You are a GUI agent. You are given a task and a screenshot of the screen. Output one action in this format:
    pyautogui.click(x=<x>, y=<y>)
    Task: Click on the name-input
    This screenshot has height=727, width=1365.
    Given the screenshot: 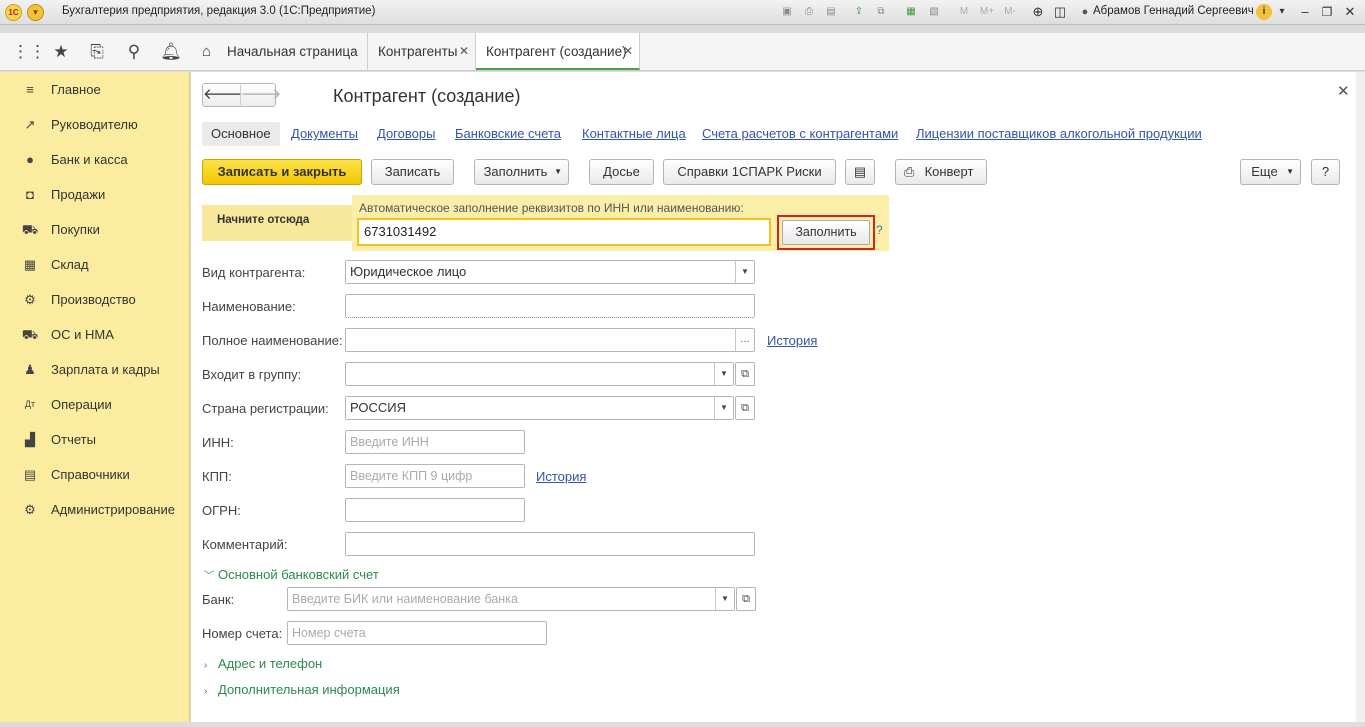 What is the action you would take?
    pyautogui.click(x=550, y=306)
    